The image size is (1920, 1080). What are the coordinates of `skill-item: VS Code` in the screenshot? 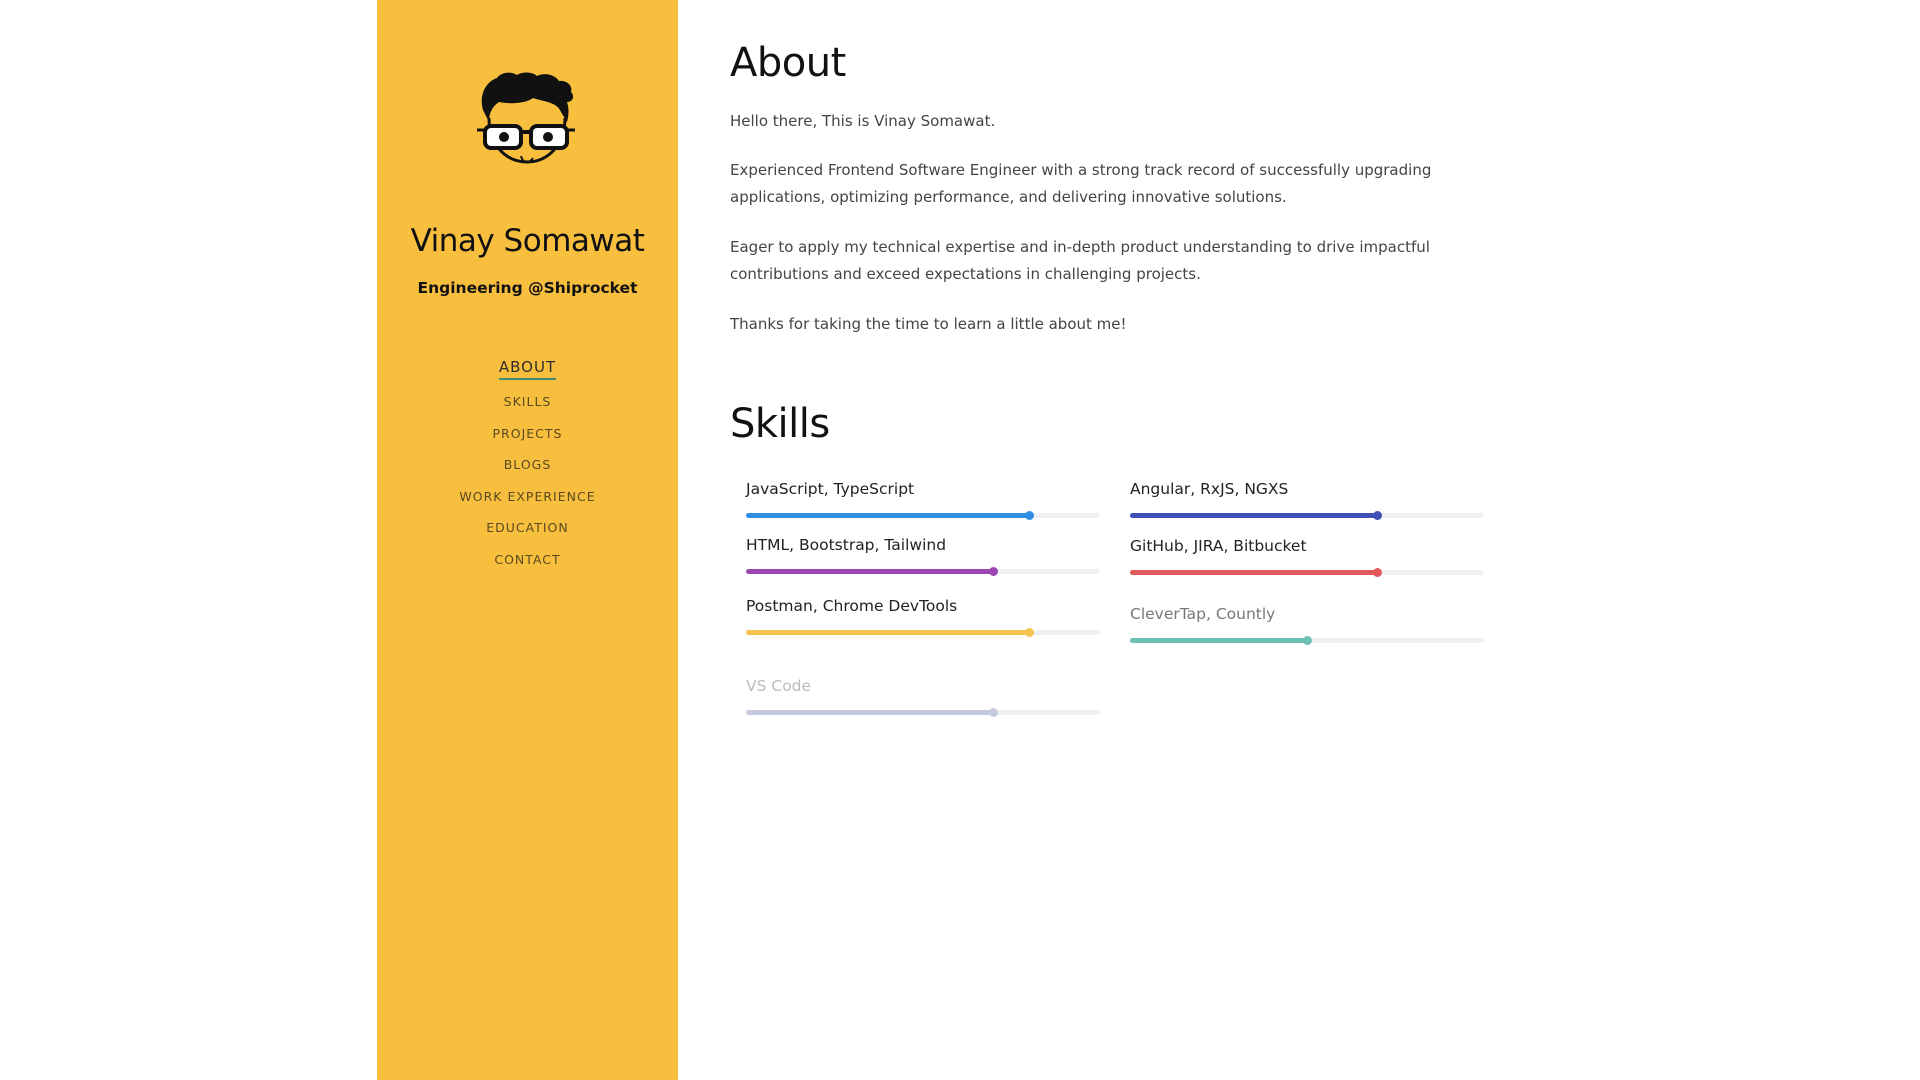 It's located at (923, 697).